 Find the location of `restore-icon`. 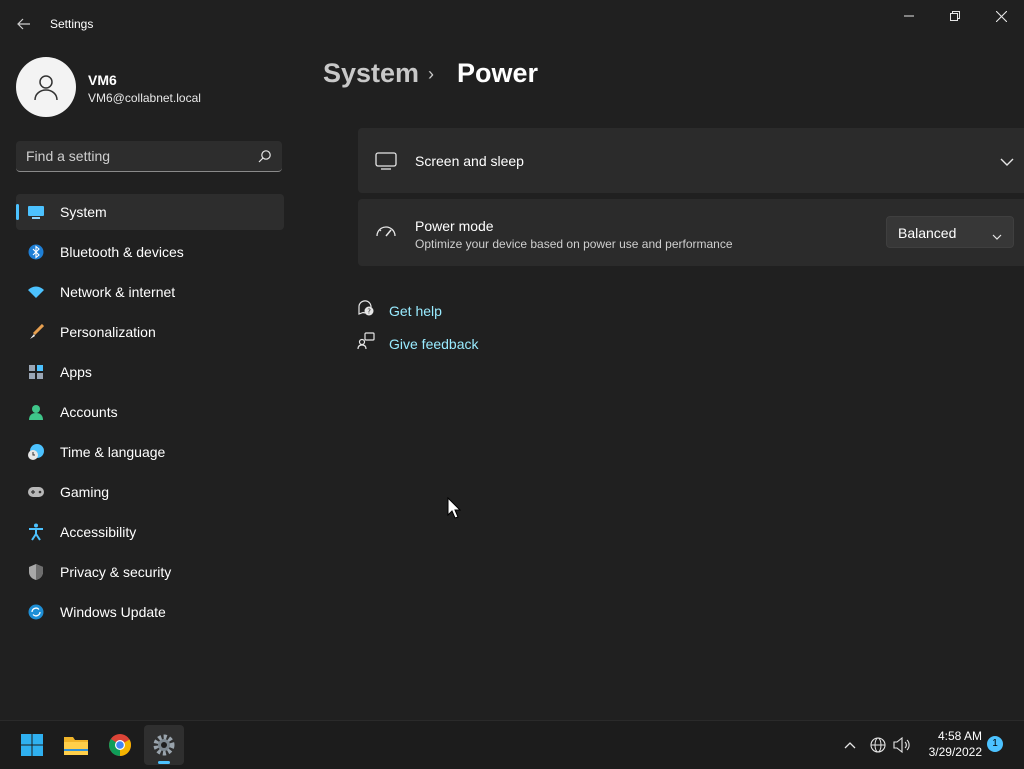

restore-icon is located at coordinates (955, 16).